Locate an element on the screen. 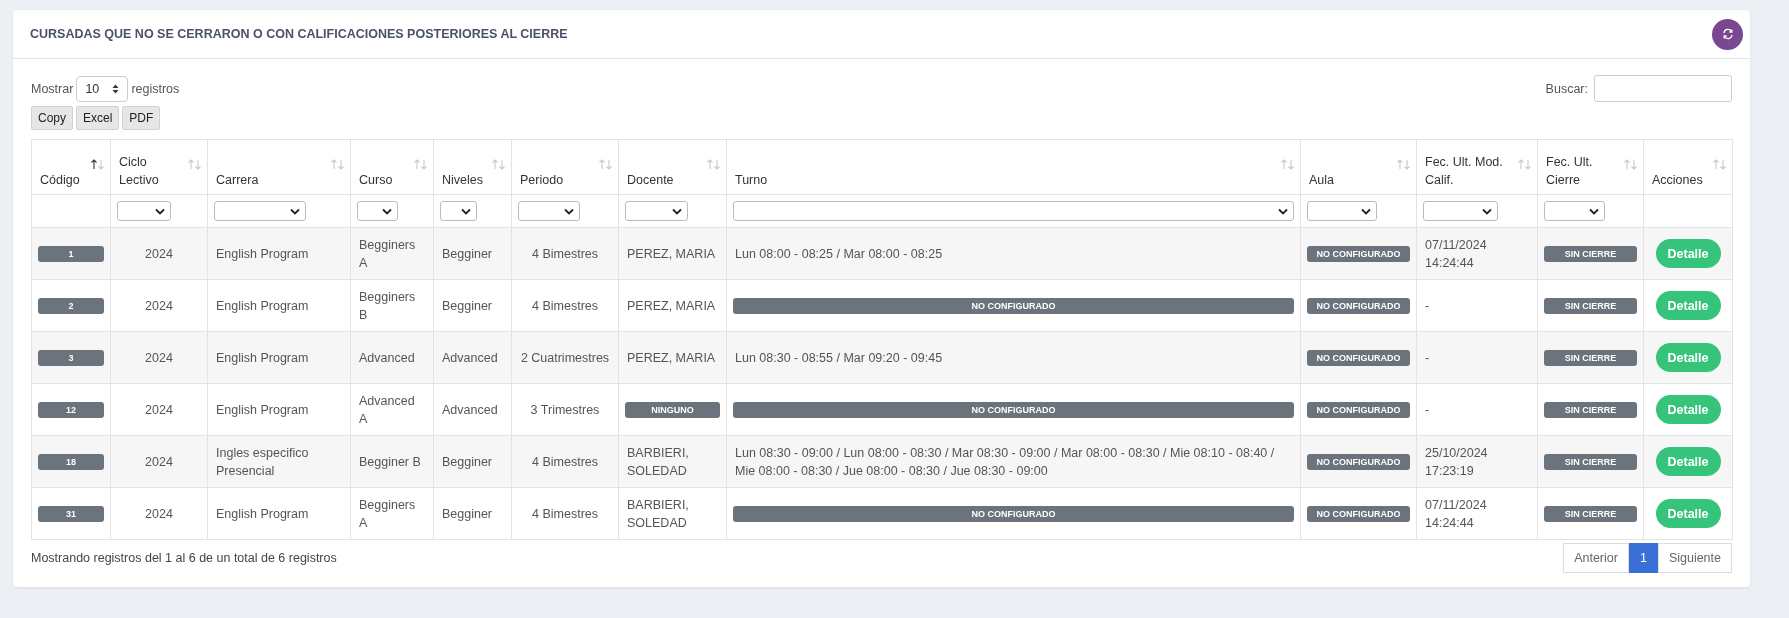 The image size is (1789, 618). column-header: Aula is located at coordinates (1358, 167).